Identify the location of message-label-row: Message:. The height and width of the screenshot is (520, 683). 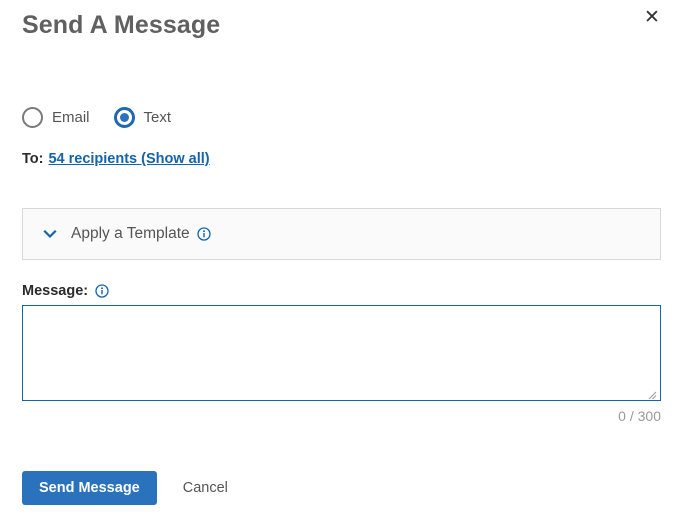
(65, 291).